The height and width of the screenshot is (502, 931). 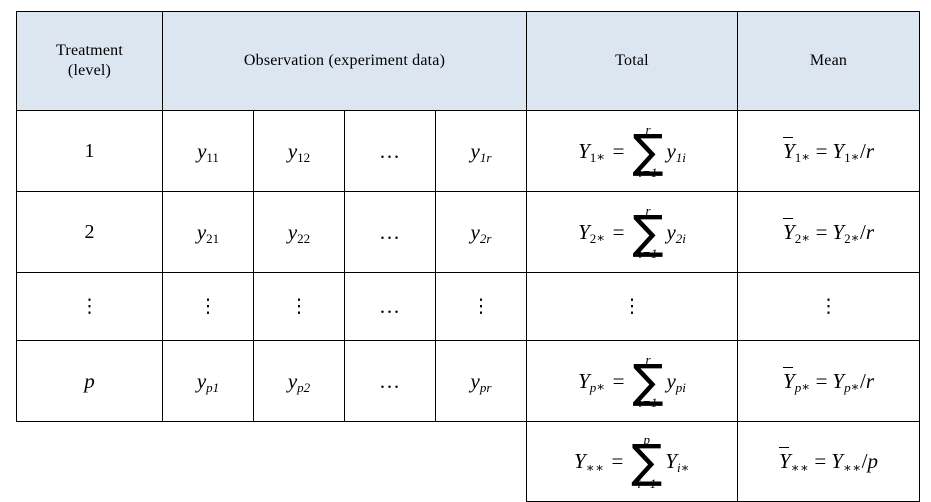 I want to click on observation-value: y22, so click(x=299, y=232).